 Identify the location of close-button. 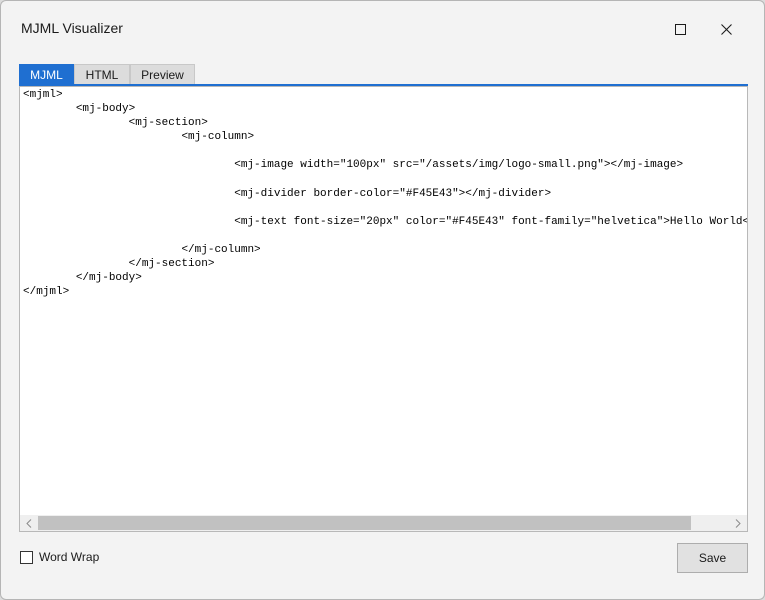
(726, 29).